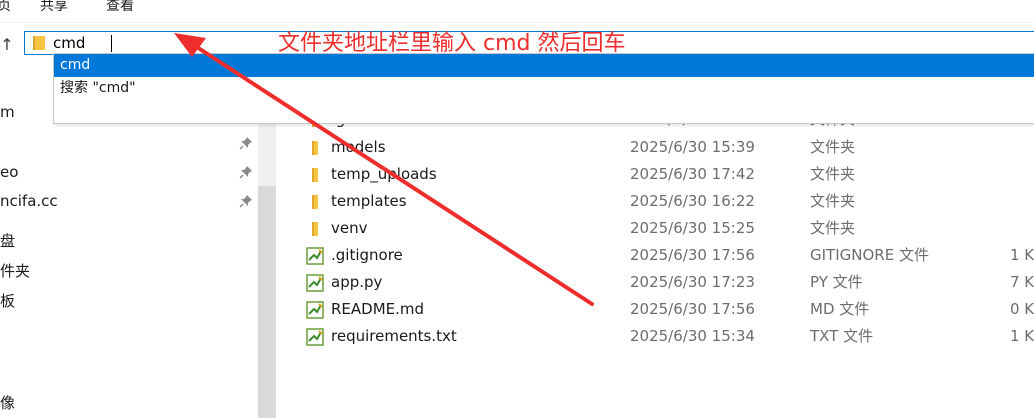  Describe the element at coordinates (1022, 309) in the screenshot. I see `file-size: 0 K` at that location.